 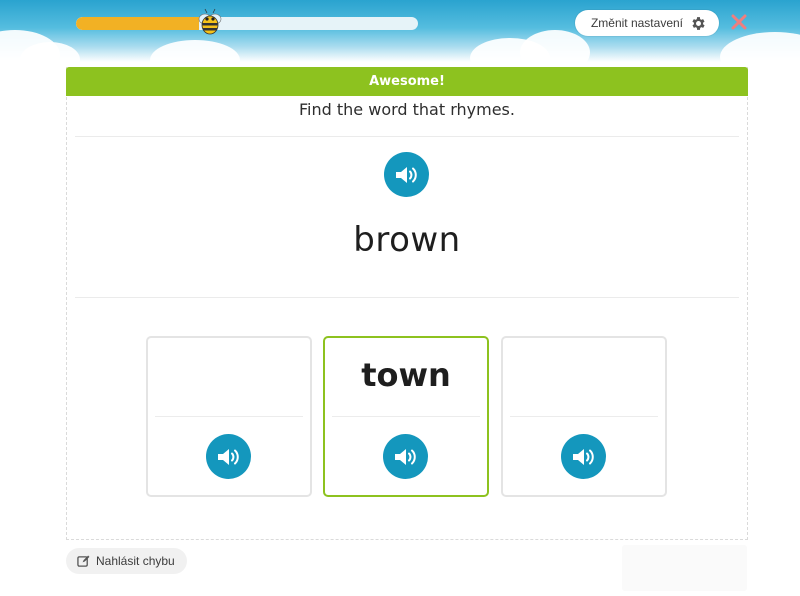 I want to click on play-word-button, so click(x=406, y=174).